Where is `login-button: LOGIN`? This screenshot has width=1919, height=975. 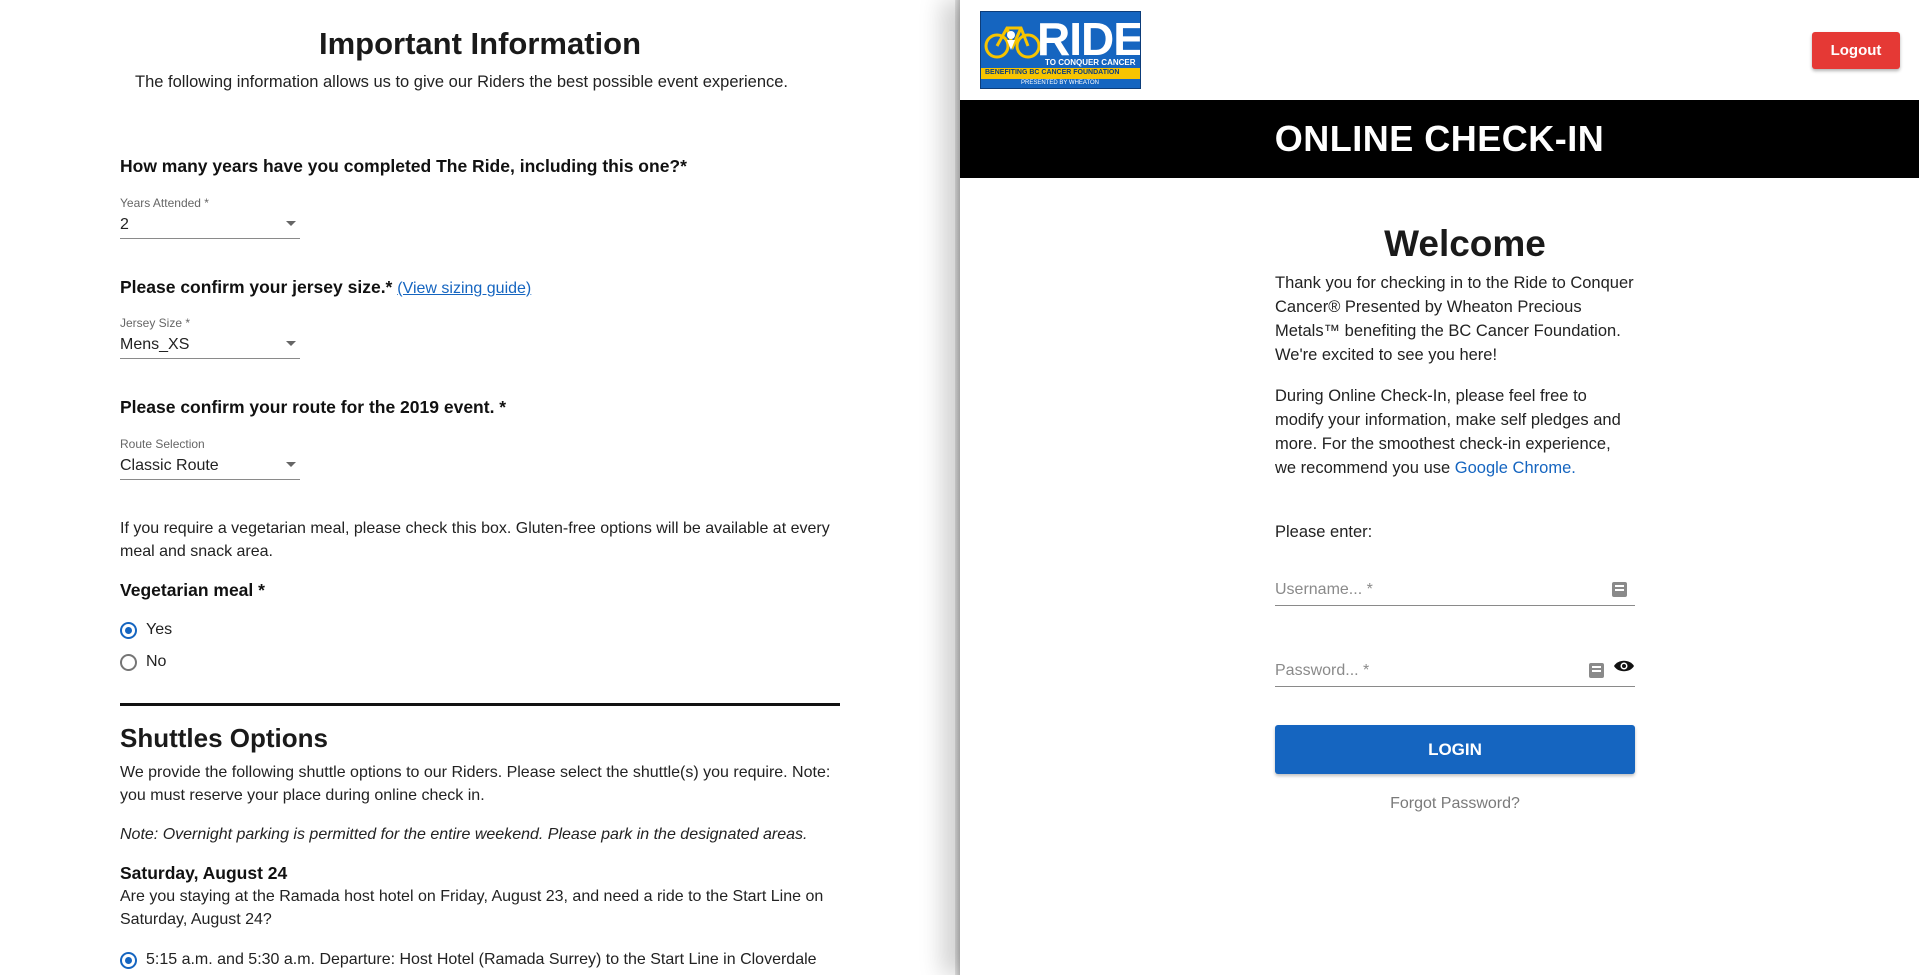
login-button: LOGIN is located at coordinates (1455, 749).